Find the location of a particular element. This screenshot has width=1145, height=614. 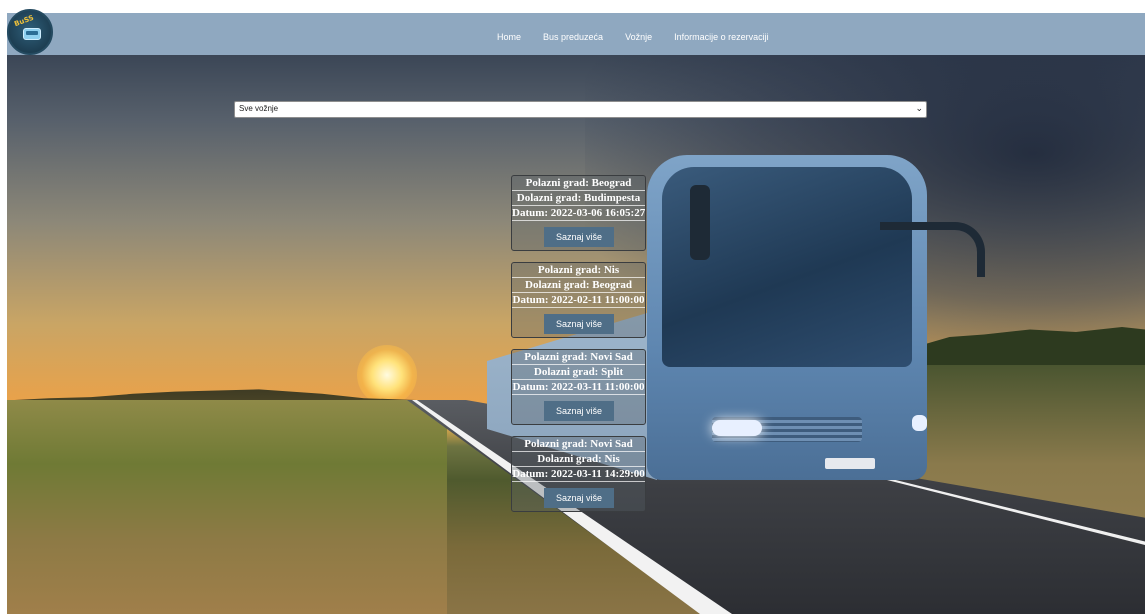

ride-arrival-city: Dolazni grad: Budimpesta is located at coordinates (578, 198).